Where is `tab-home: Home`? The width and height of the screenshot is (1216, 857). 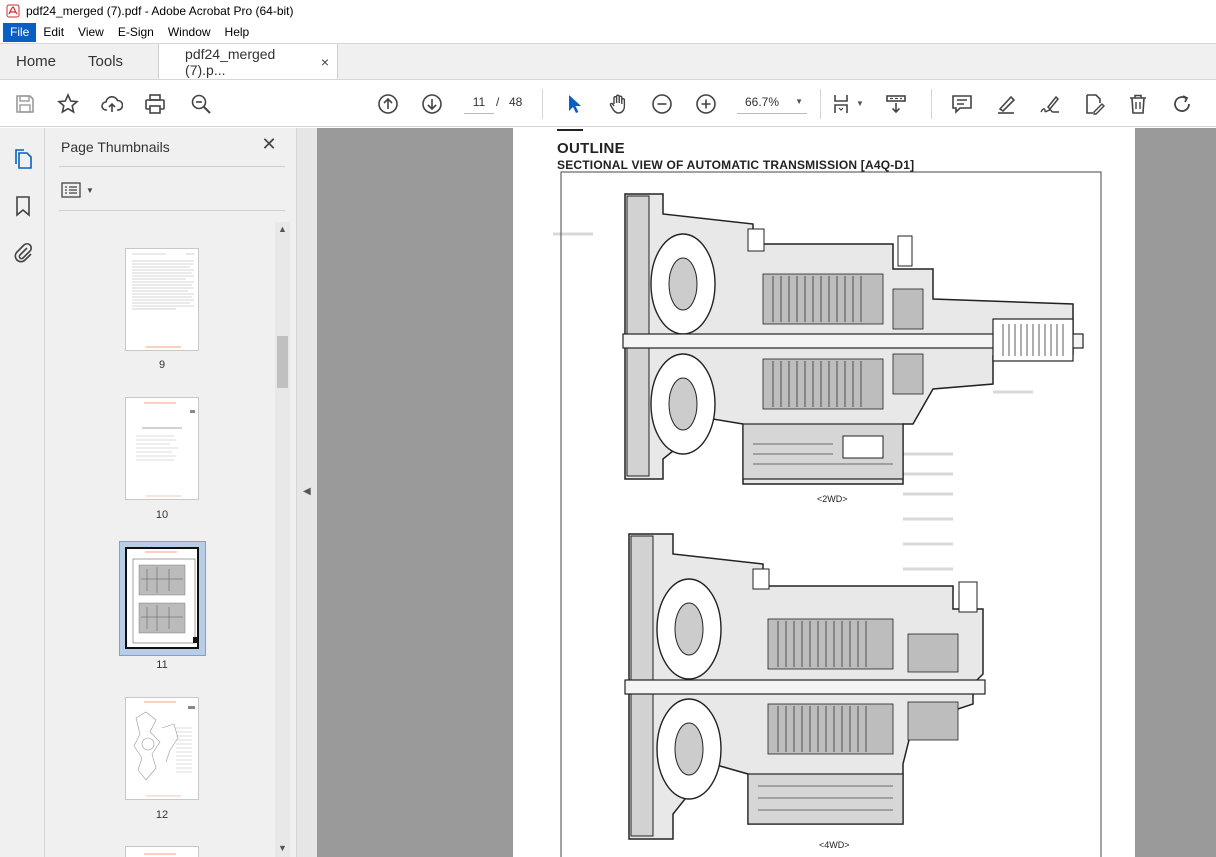
tab-home: Home is located at coordinates (36, 61).